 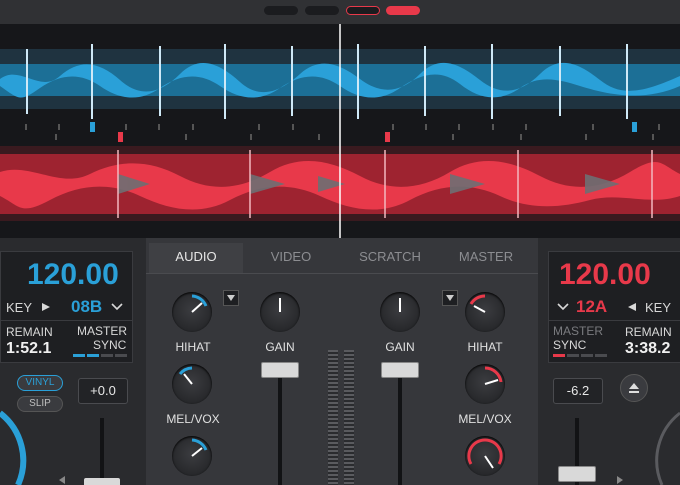 I want to click on left-deck-info: 120.00 KEY 08B REMAIN 1:52.1 MASTER SYNC, so click(x=66, y=307).